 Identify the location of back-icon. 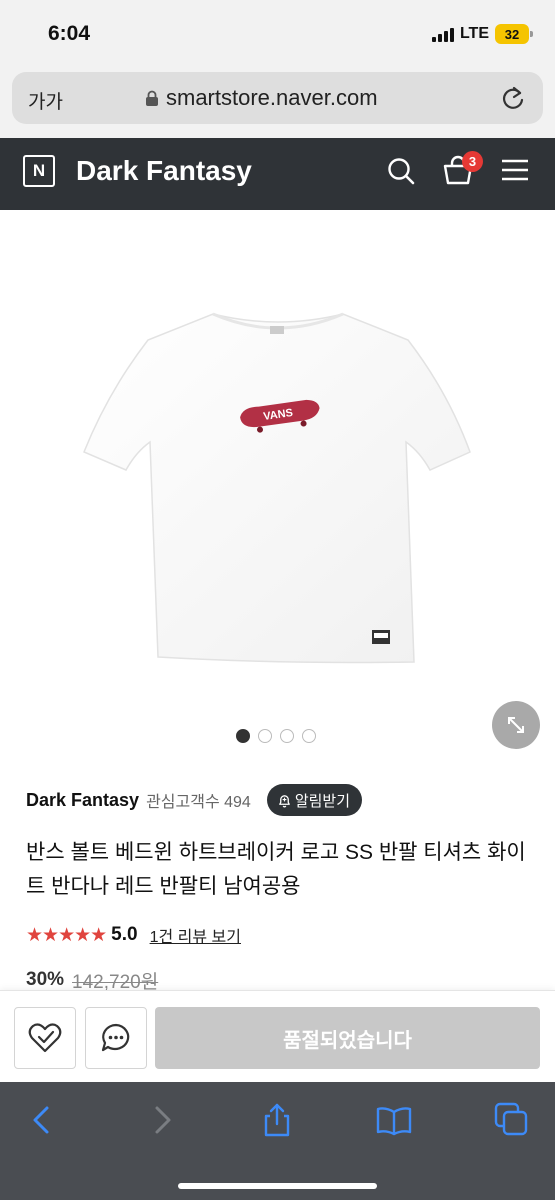
(42, 1120).